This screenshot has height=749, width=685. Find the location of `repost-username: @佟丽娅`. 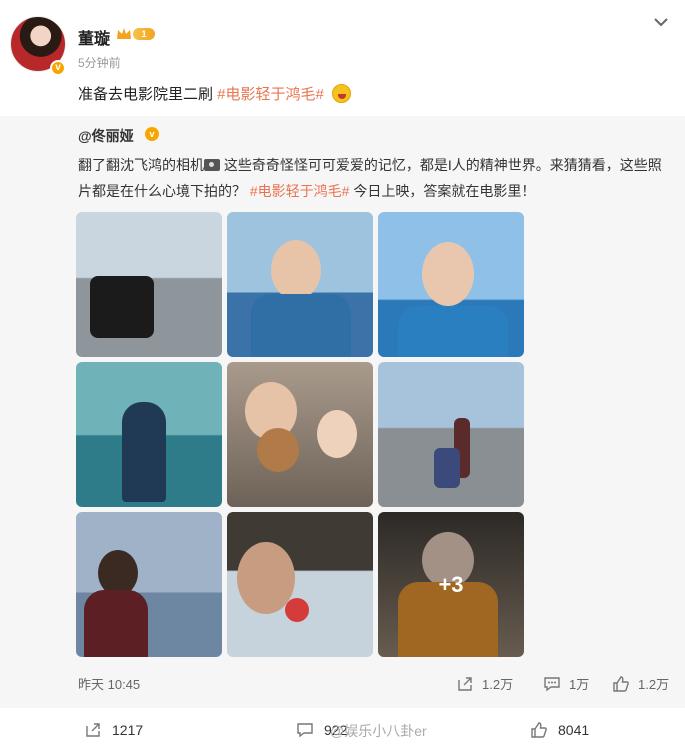

repost-username: @佟丽娅 is located at coordinates (106, 136).